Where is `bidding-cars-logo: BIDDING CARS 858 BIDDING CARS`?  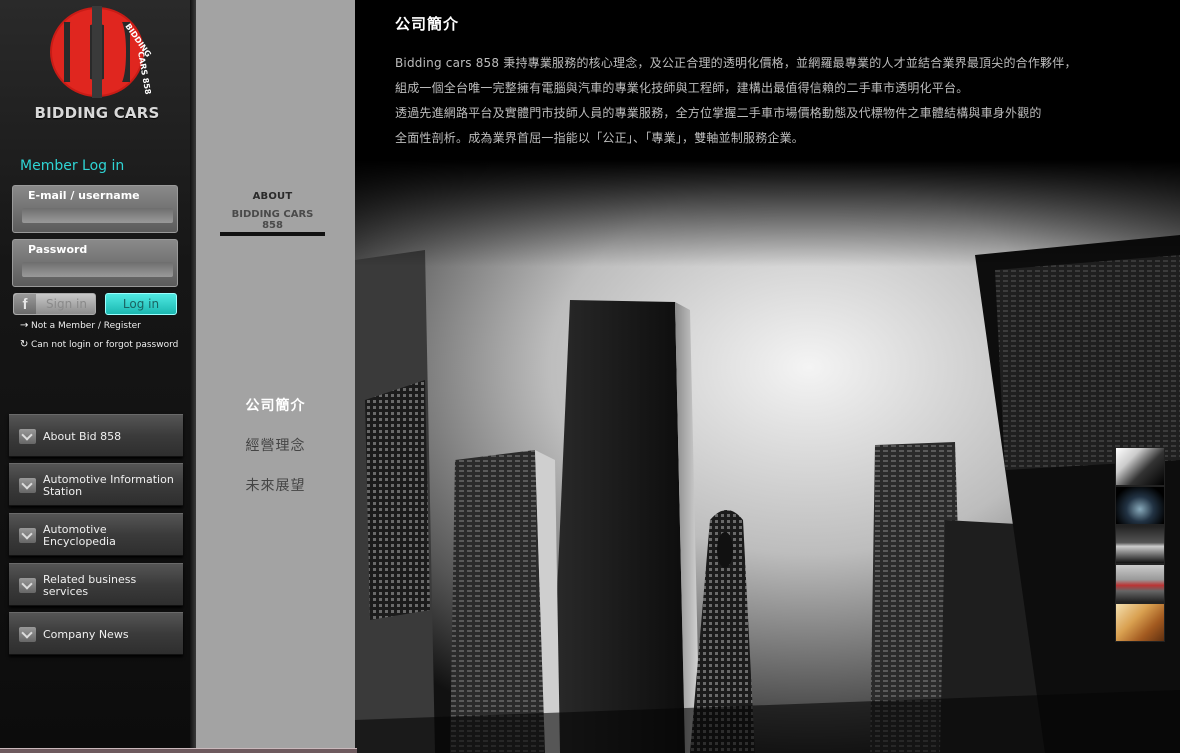 bidding-cars-logo: BIDDING CARS 858 BIDDING CARS is located at coordinates (97, 65).